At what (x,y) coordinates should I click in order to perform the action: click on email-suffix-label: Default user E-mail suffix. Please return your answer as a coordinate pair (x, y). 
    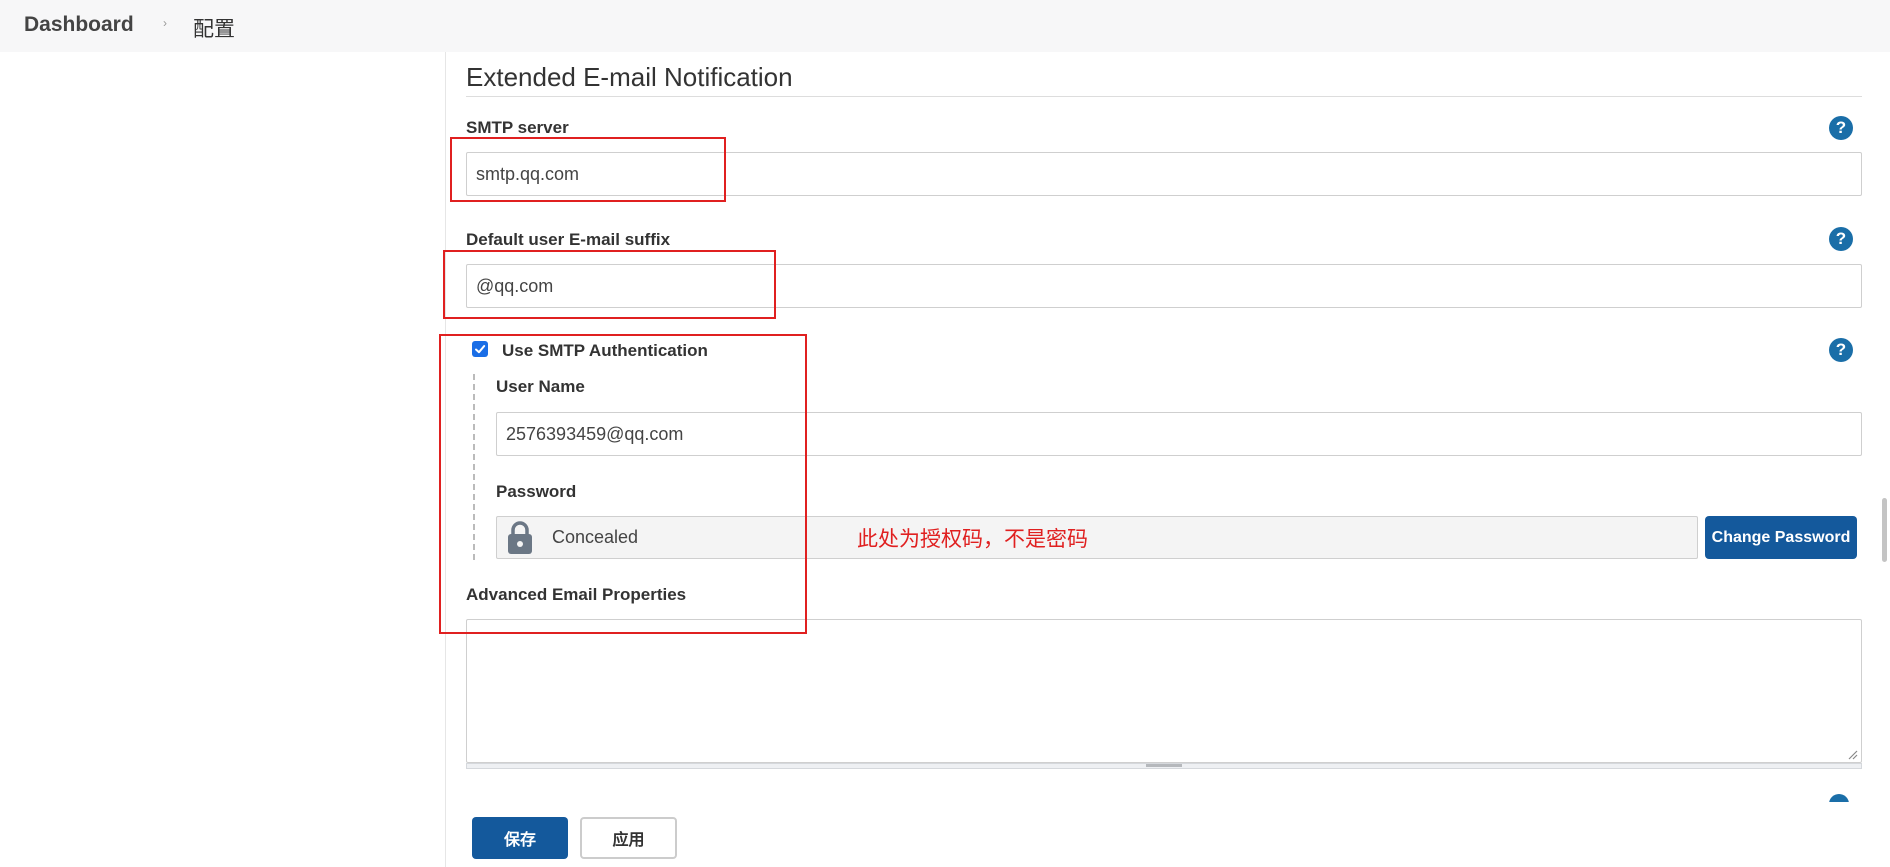
    Looking at the image, I should click on (568, 239).